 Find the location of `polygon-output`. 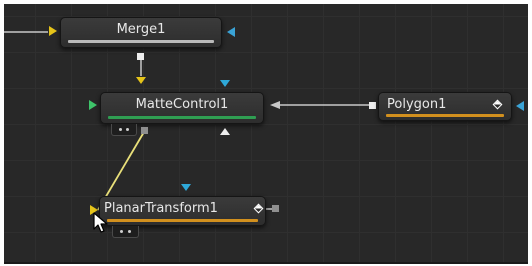

polygon-output is located at coordinates (372, 105).